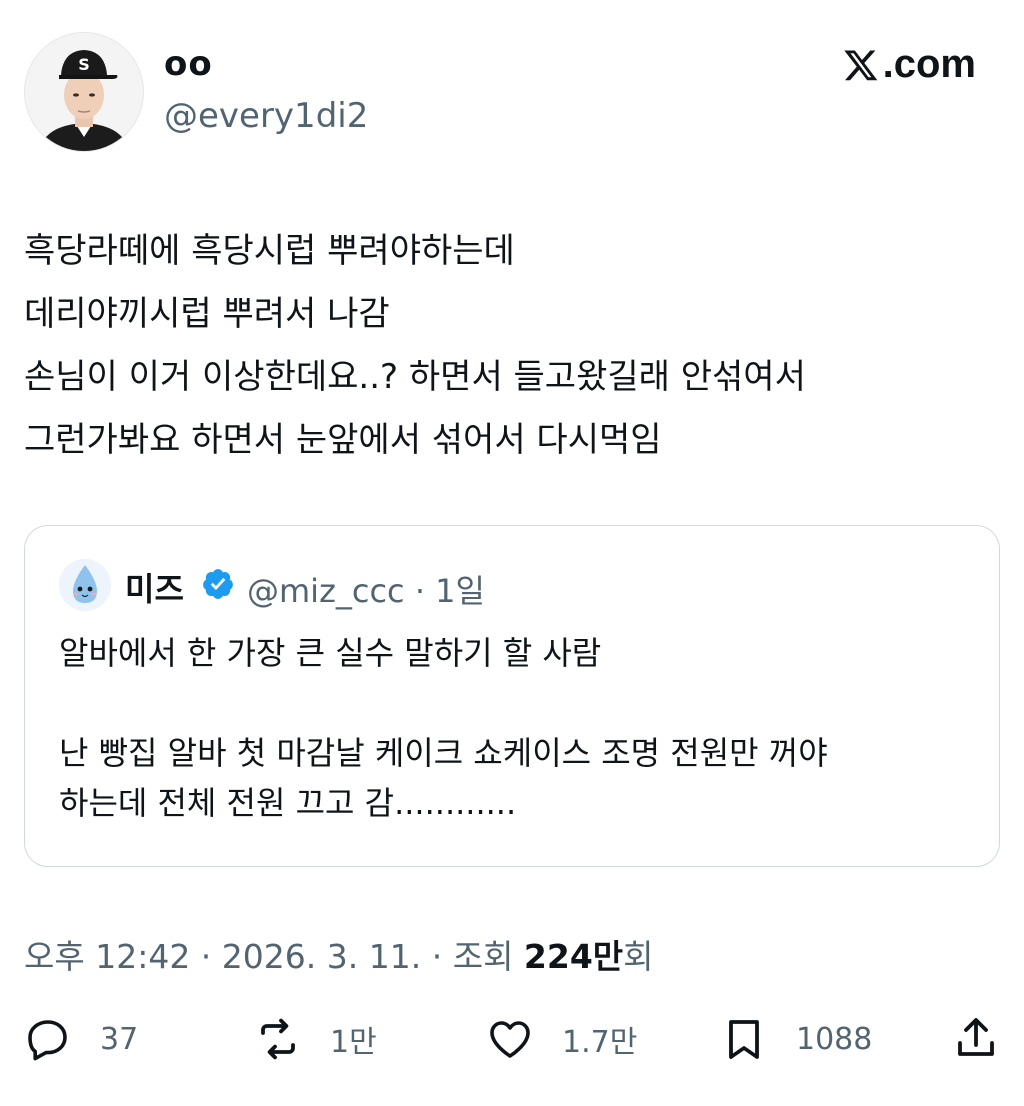  Describe the element at coordinates (488, 956) in the screenshot. I see `views-prefix: 조회` at that location.